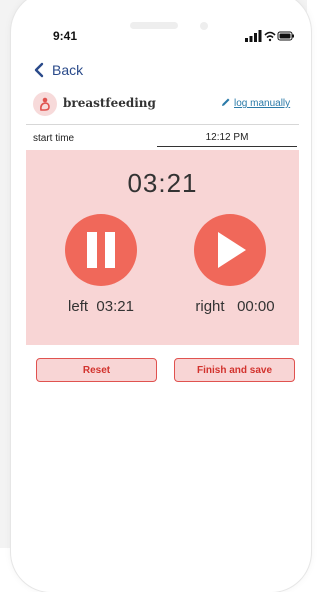 The height and width of the screenshot is (592, 320). What do you see at coordinates (253, 36) in the screenshot?
I see `signal-icon` at bounding box center [253, 36].